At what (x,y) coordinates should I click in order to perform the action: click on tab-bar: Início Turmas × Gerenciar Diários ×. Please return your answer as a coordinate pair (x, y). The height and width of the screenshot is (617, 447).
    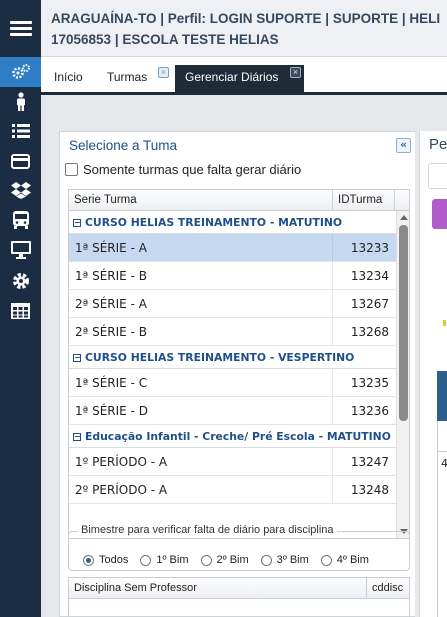
    Looking at the image, I should click on (244, 76).